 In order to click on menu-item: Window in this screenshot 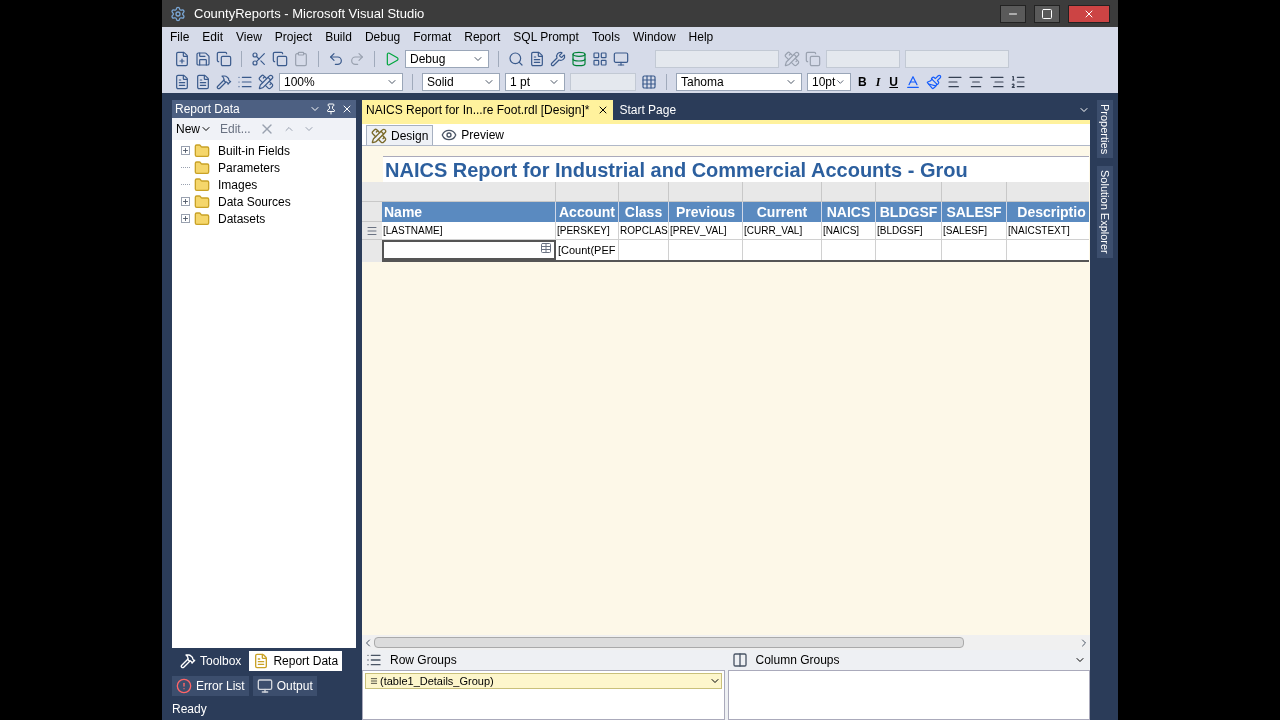, I will do `click(654, 37)`.